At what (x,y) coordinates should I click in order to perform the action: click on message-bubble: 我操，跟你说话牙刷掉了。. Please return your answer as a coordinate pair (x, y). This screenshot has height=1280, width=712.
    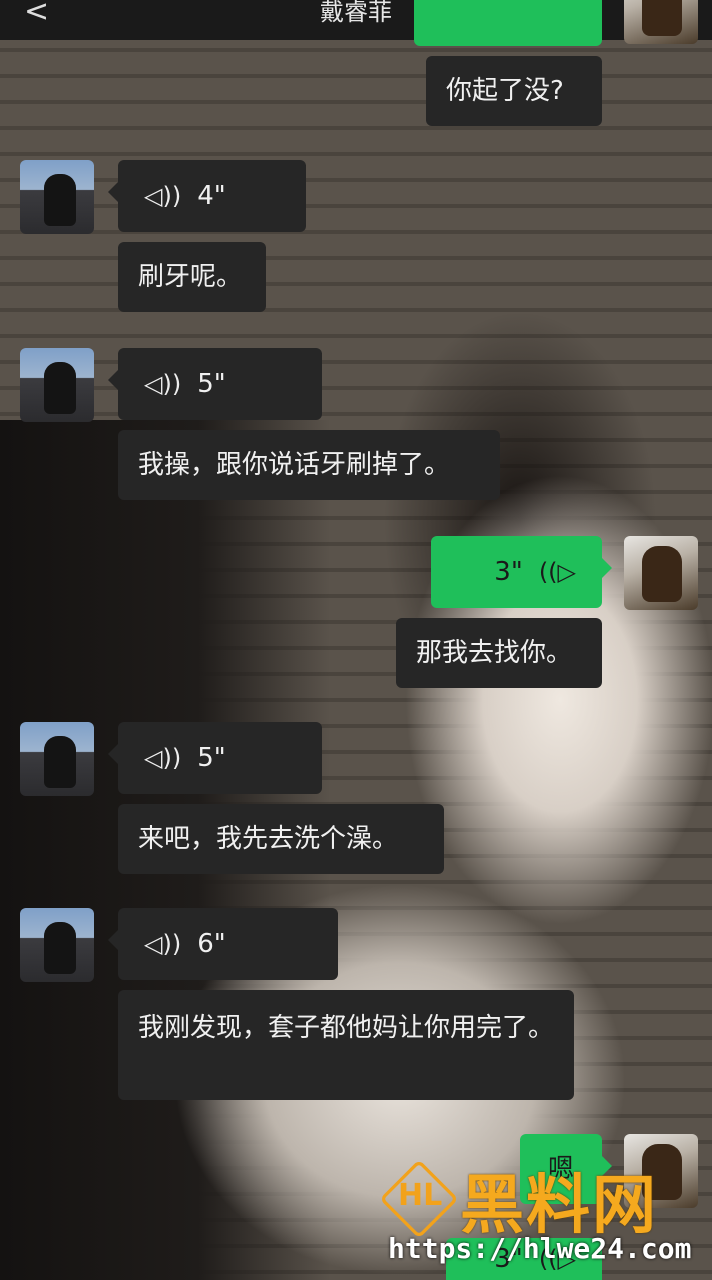
    Looking at the image, I should click on (309, 465).